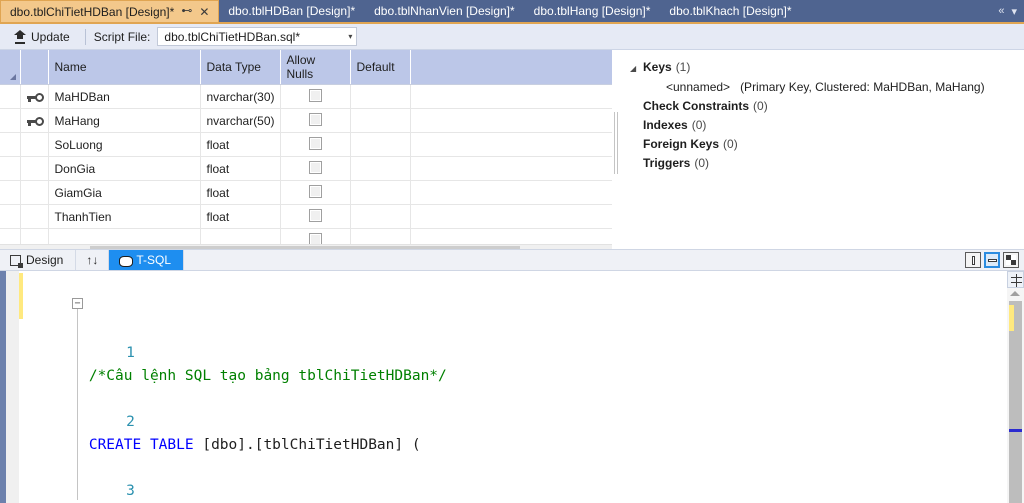 Image resolution: width=1024 pixels, height=503 pixels. I want to click on grid-header-allow-nulls: Allow Nulls, so click(315, 67).